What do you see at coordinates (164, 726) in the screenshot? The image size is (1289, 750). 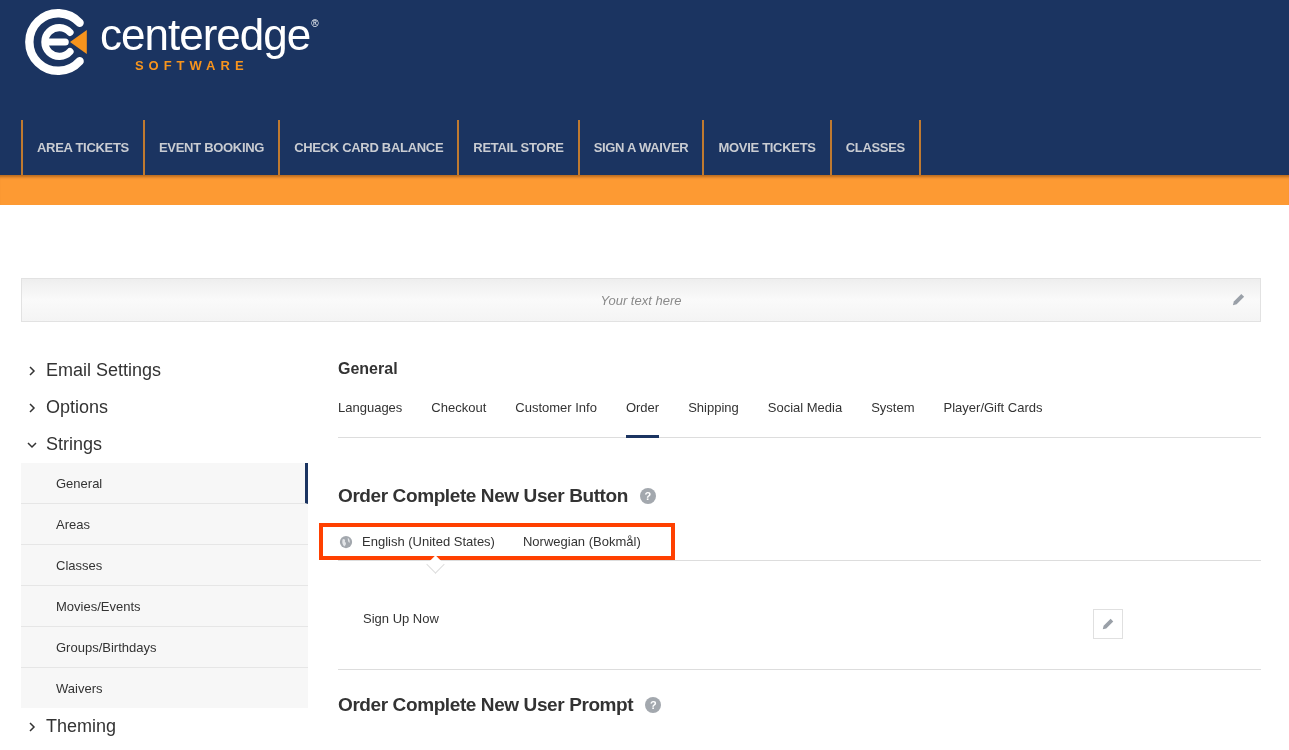 I see `sidebar-item: Theming` at bounding box center [164, 726].